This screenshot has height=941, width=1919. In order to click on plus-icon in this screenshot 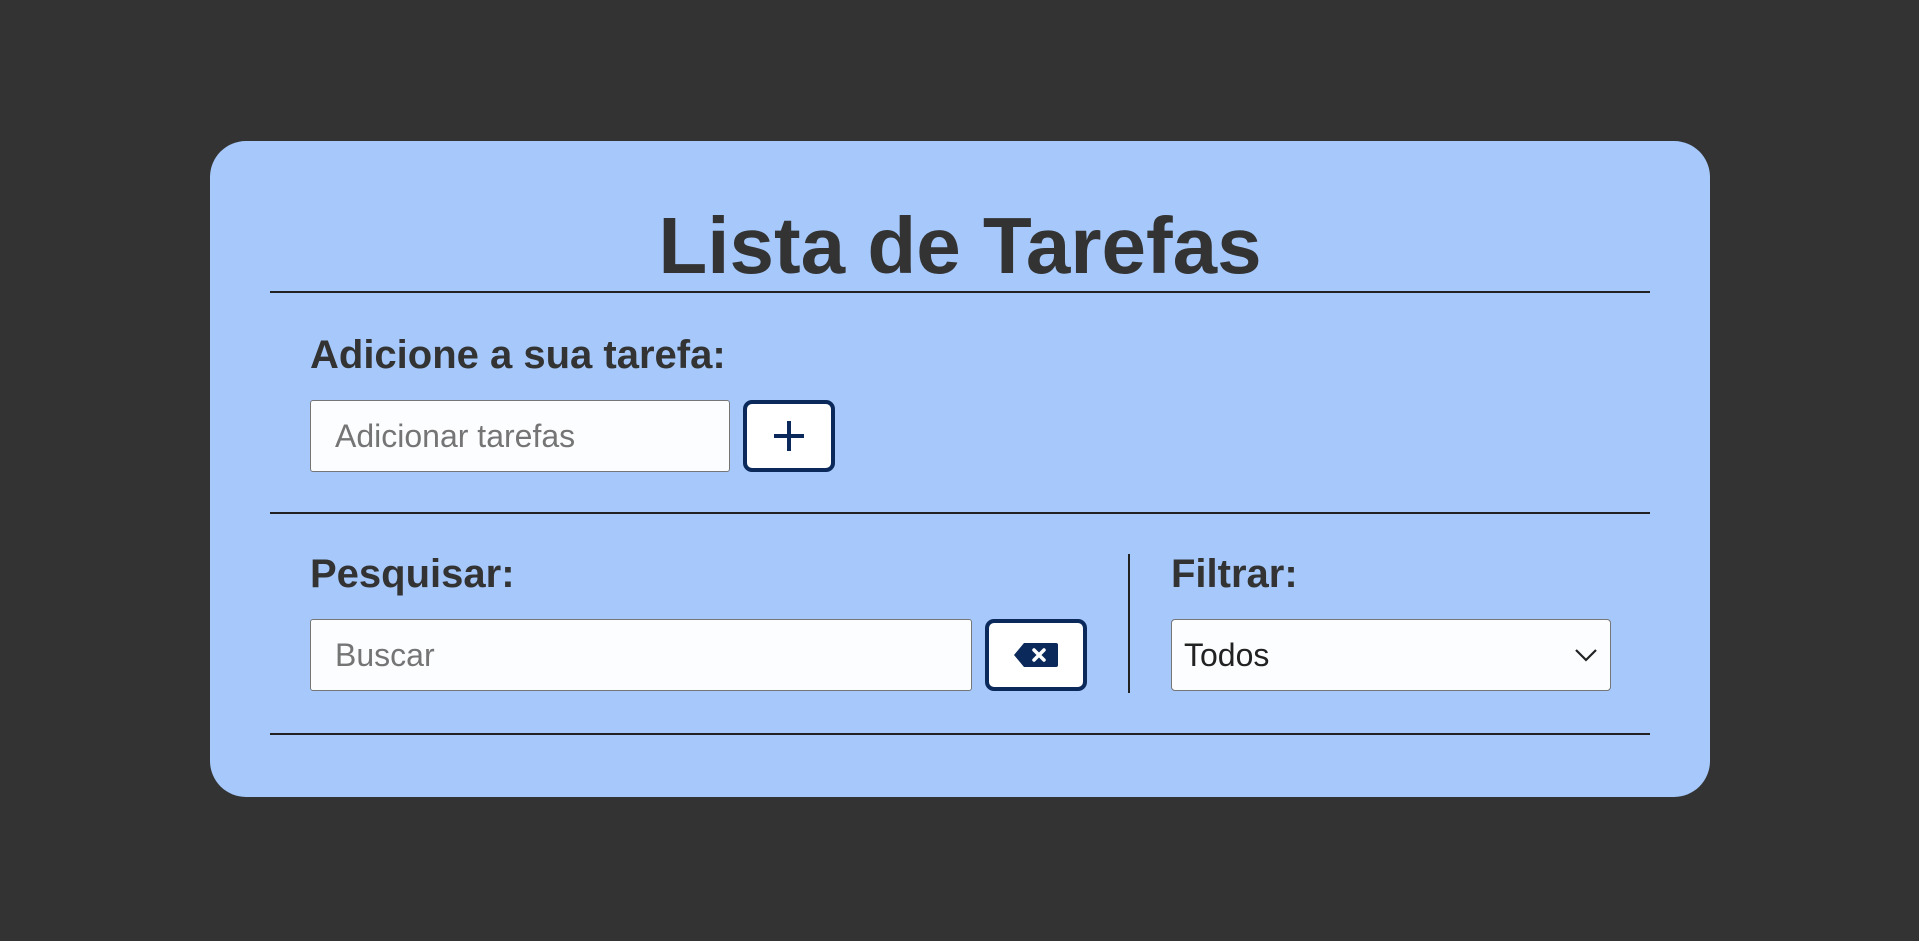, I will do `click(789, 436)`.